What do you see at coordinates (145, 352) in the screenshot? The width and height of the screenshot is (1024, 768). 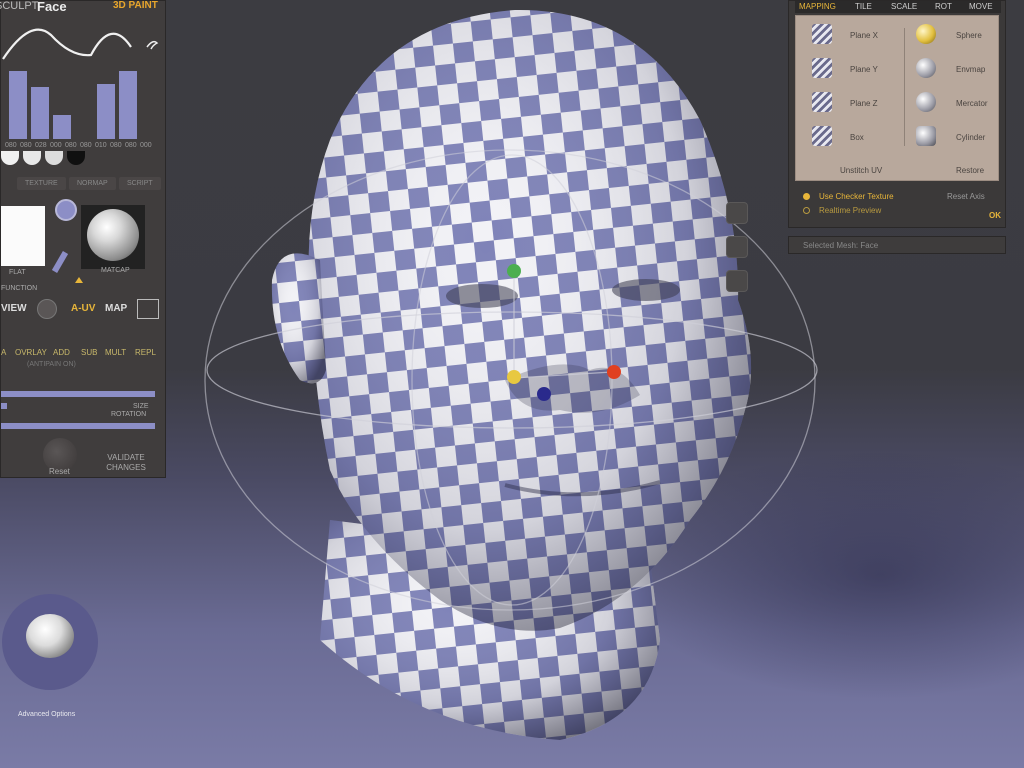 I see `blend-mode-repl: REPL` at bounding box center [145, 352].